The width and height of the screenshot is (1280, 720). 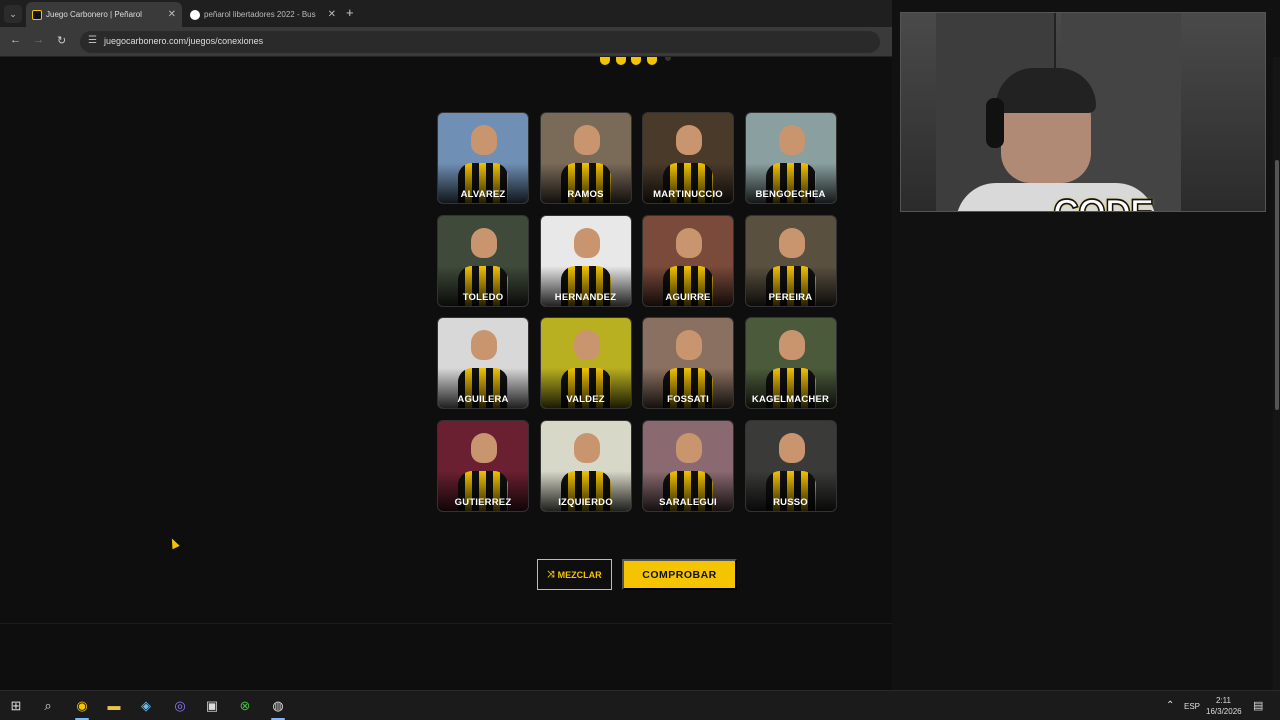 What do you see at coordinates (790, 399) in the screenshot?
I see `player-name: KAGELMACHER` at bounding box center [790, 399].